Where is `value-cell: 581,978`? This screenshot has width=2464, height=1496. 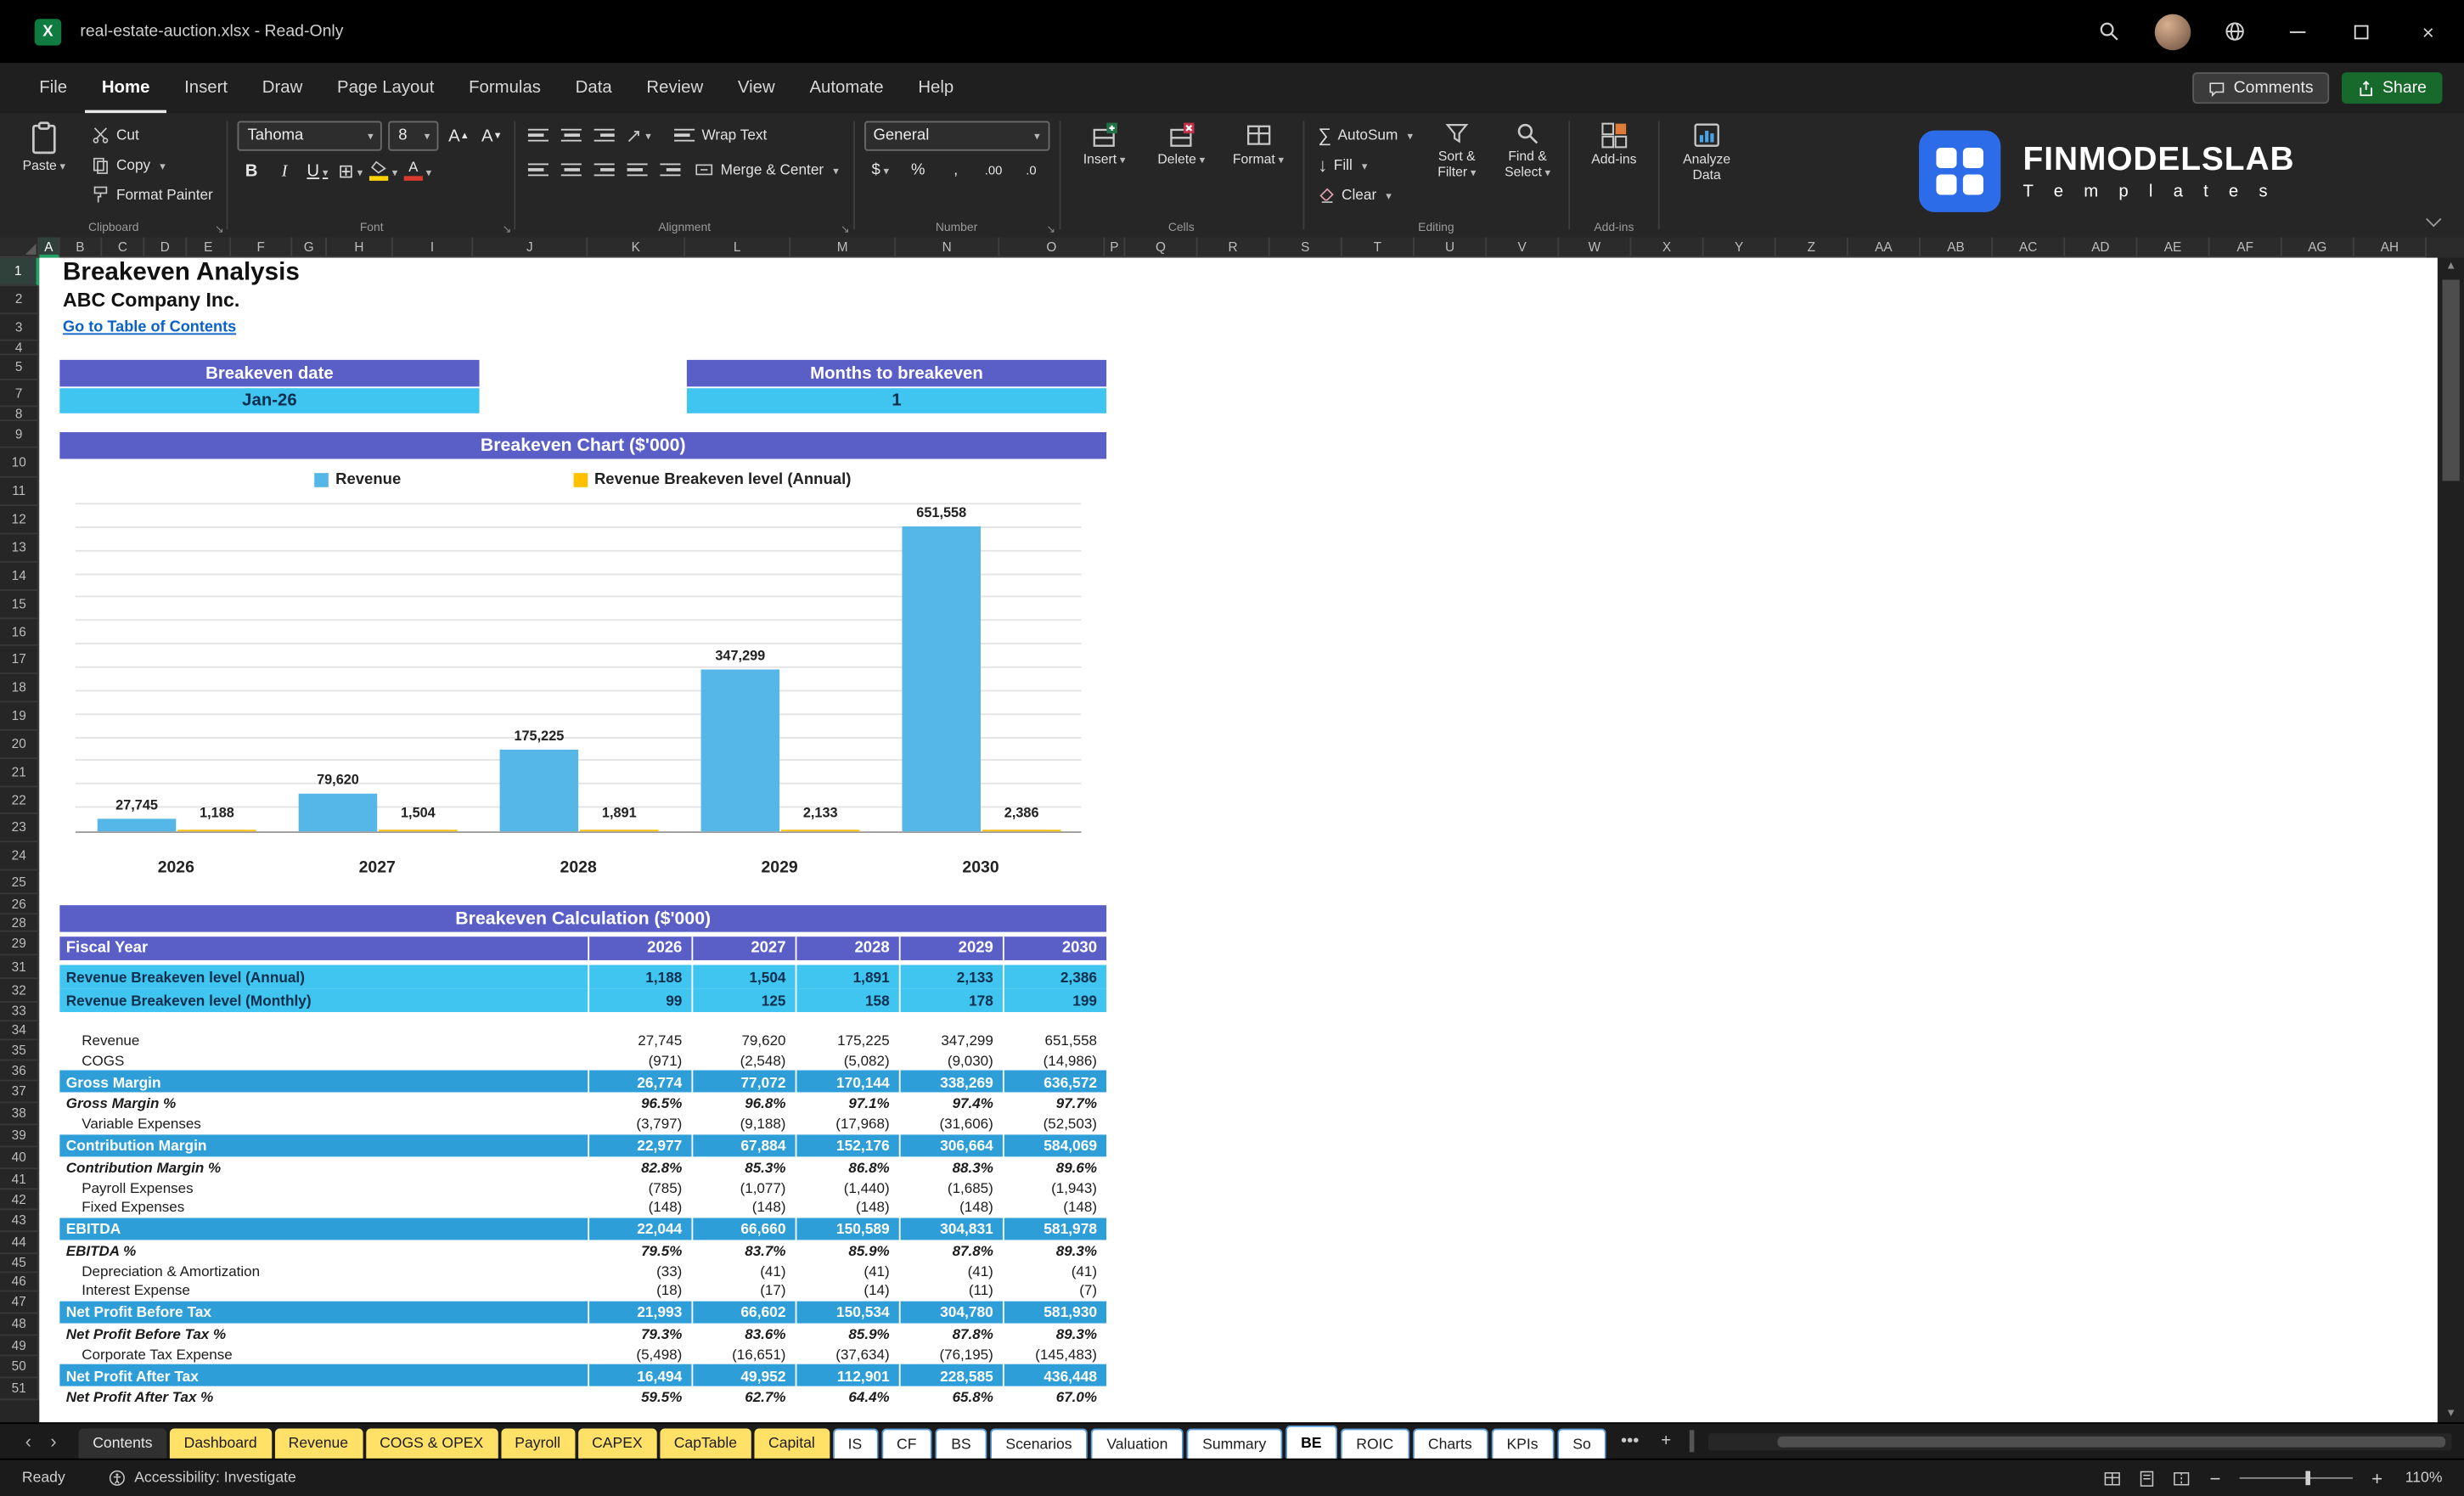 value-cell: 581,978 is located at coordinates (1054, 1228).